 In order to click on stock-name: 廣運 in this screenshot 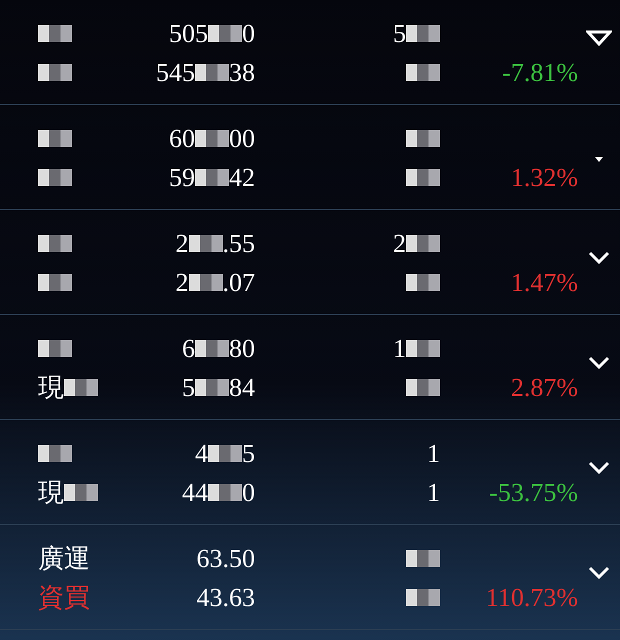, I will do `click(64, 559)`.